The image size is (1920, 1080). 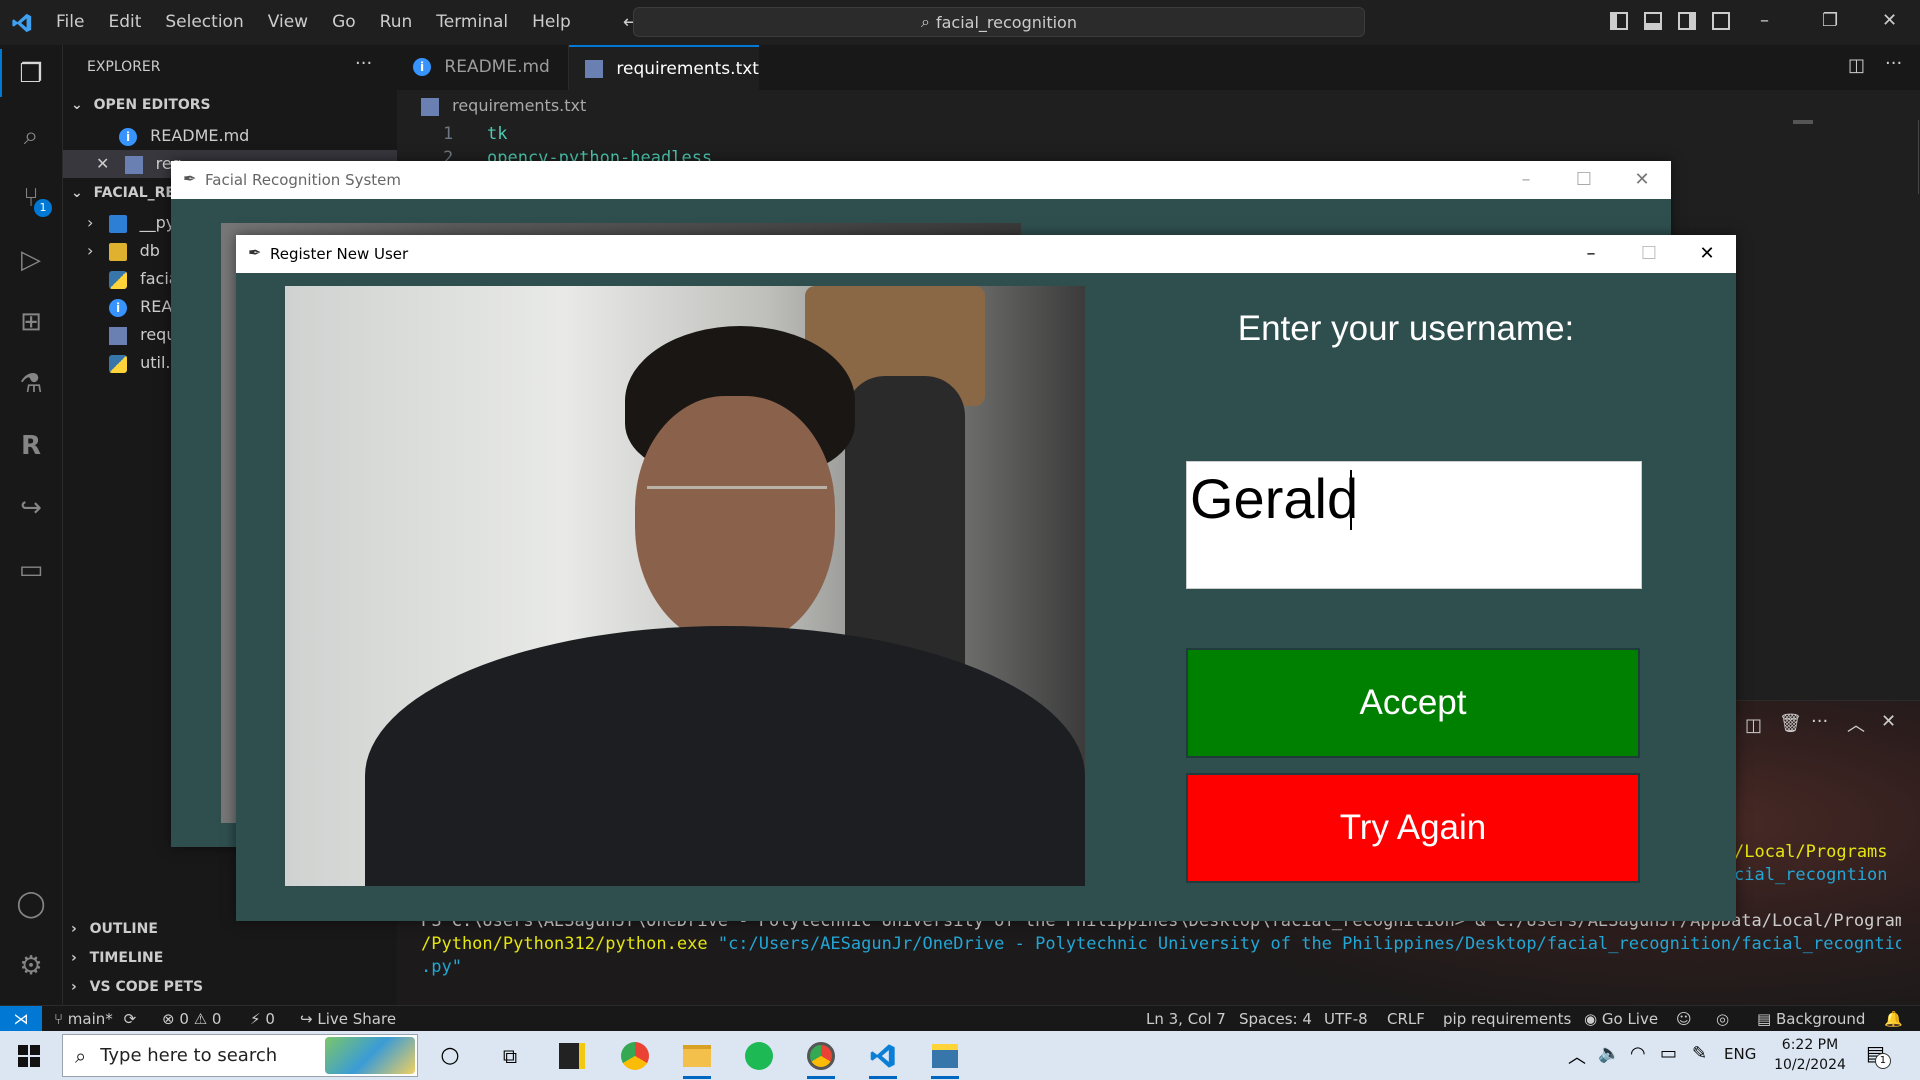 I want to click on testing-icon: ⚗, so click(x=31, y=384).